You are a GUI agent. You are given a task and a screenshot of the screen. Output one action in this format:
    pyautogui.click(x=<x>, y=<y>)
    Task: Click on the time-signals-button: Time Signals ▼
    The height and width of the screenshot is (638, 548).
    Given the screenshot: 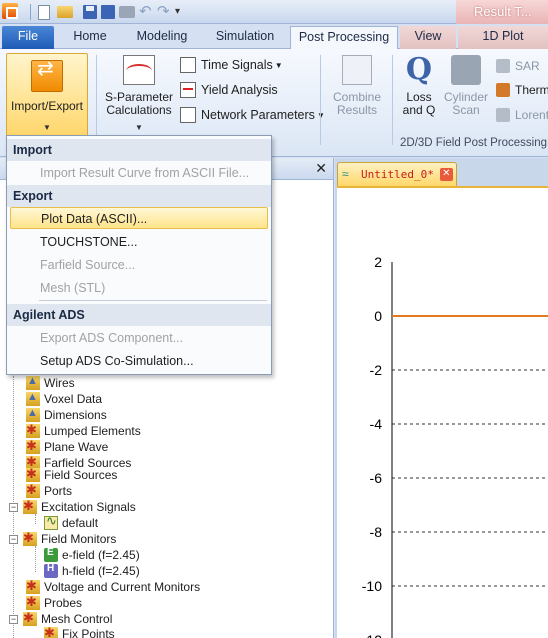 What is the action you would take?
    pyautogui.click(x=231, y=65)
    